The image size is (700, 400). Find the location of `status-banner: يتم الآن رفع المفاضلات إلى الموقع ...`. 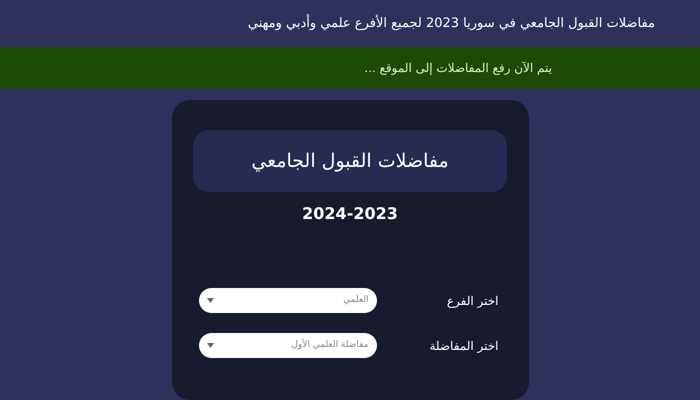

status-banner: يتم الآن رفع المفاضلات إلى الموقع ... is located at coordinates (350, 67).